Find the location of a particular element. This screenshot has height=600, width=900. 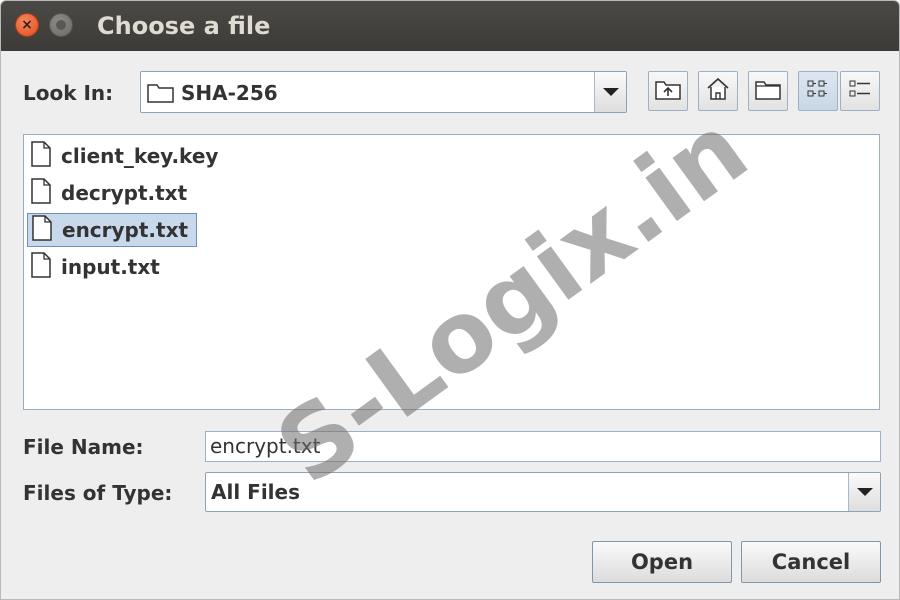

new-folder-button is located at coordinates (768, 91).